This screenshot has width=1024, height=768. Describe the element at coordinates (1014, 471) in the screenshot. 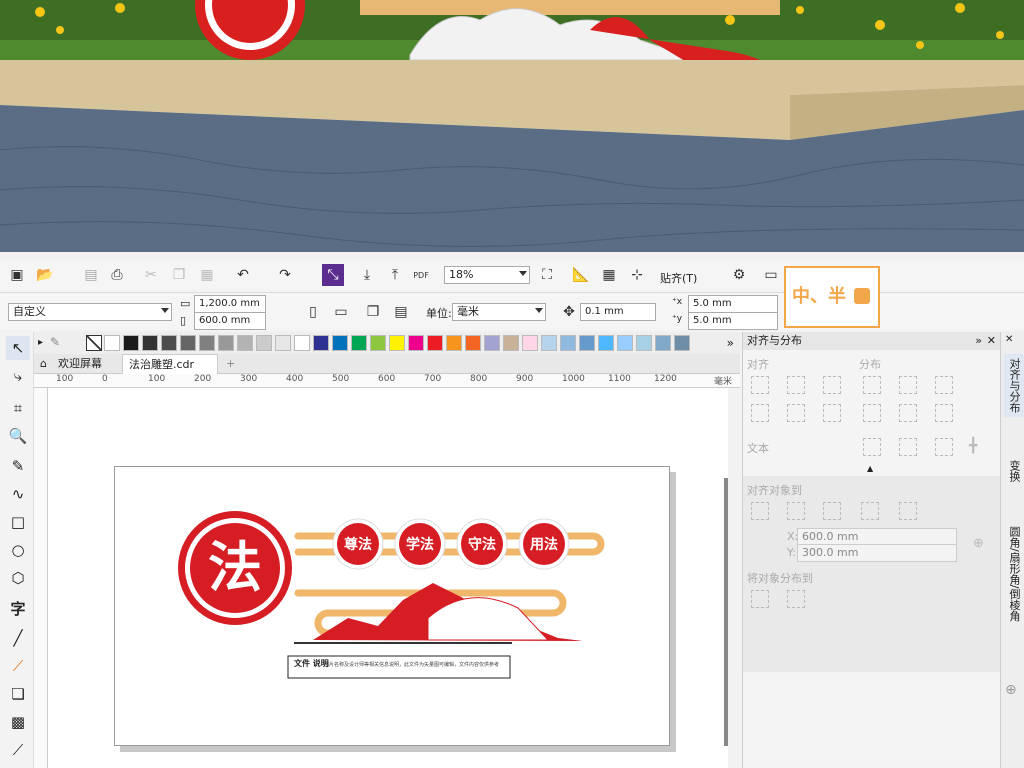

I see `tab-transform: 变换` at that location.